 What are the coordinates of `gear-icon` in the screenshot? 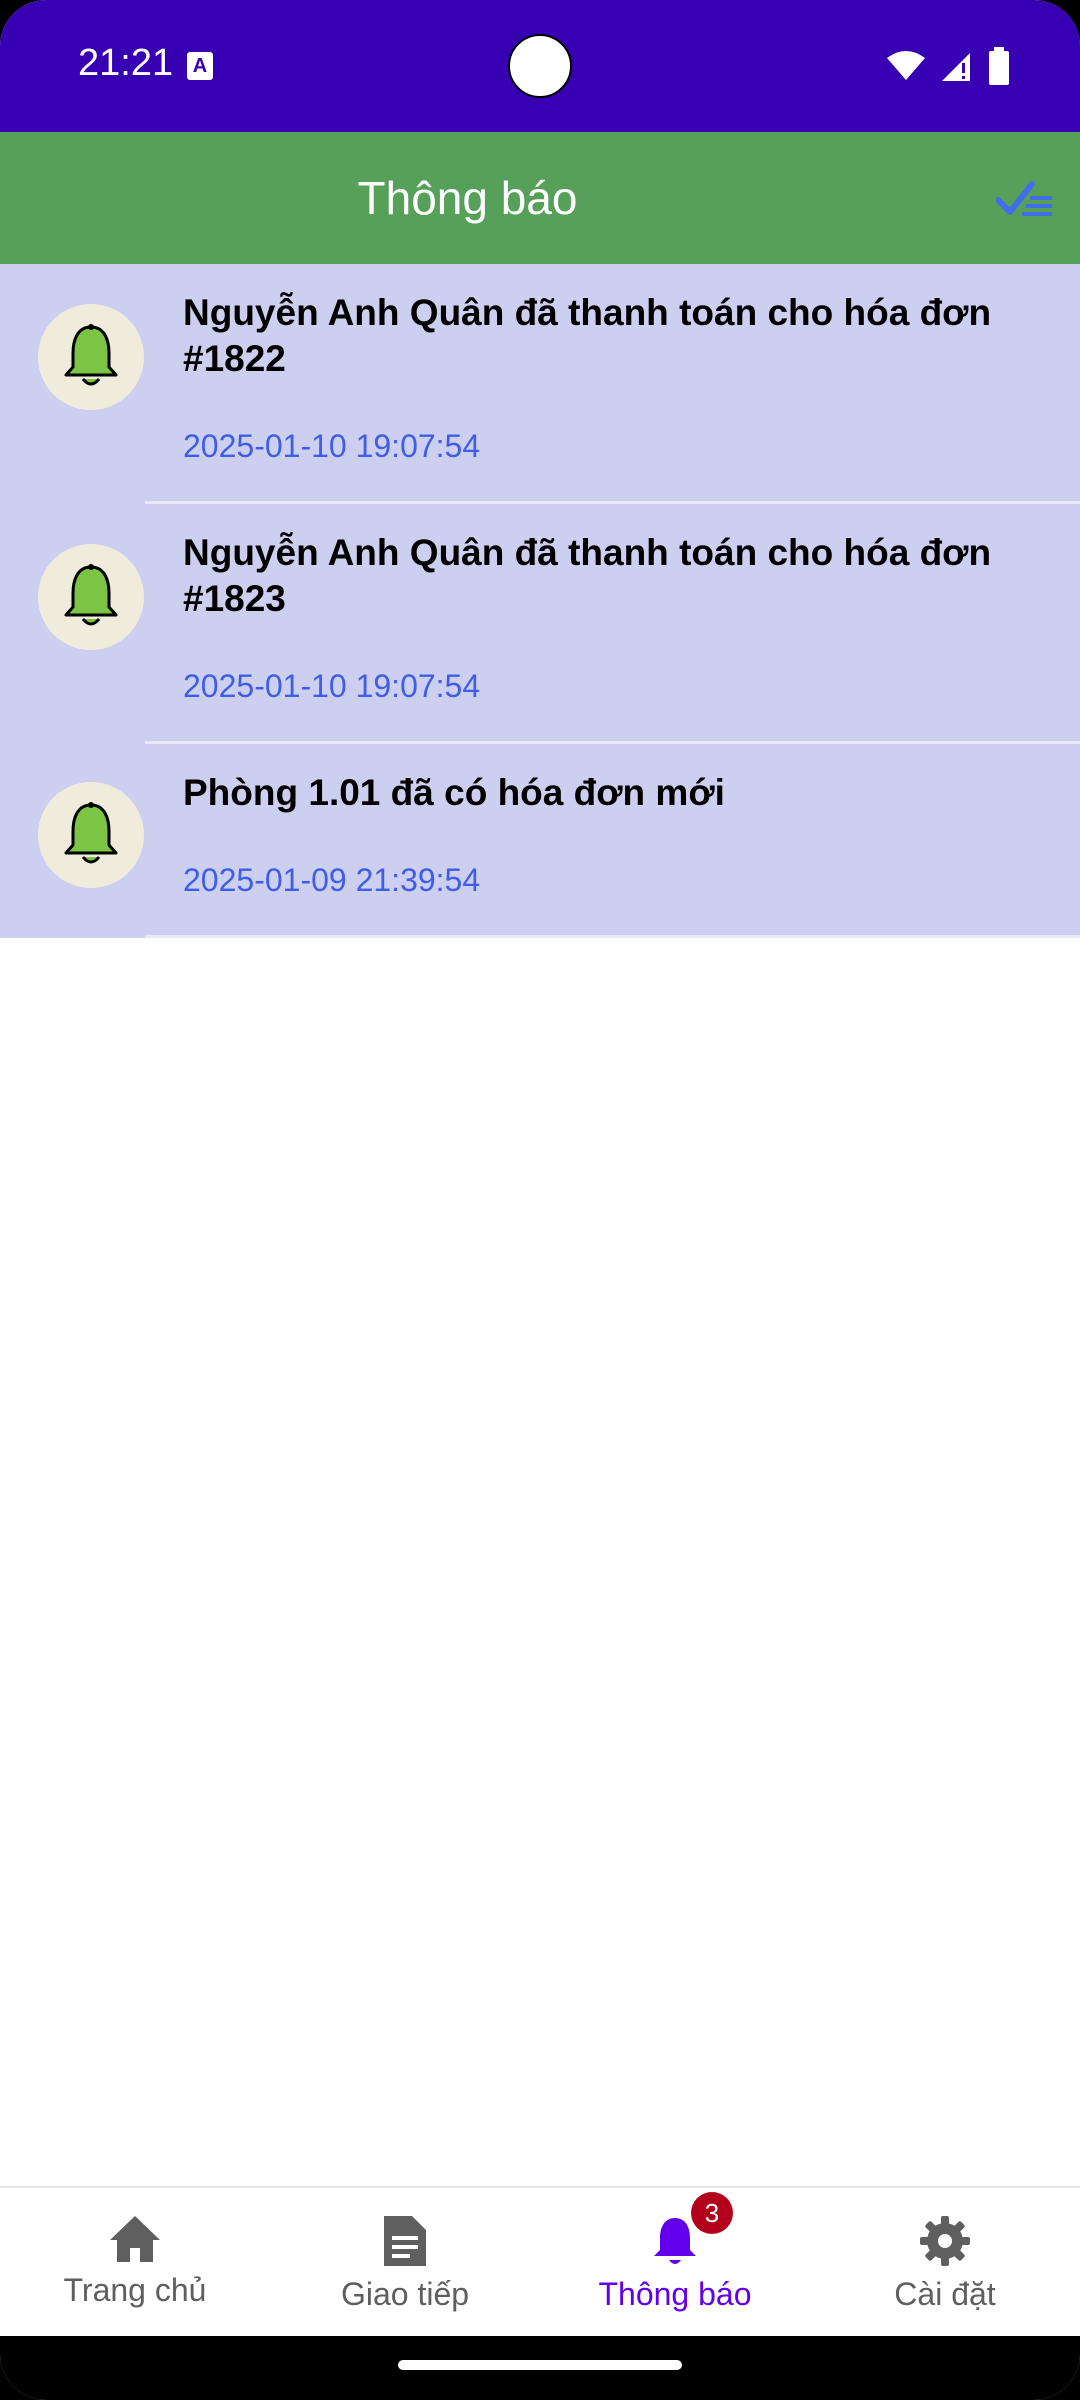 It's located at (945, 2241).